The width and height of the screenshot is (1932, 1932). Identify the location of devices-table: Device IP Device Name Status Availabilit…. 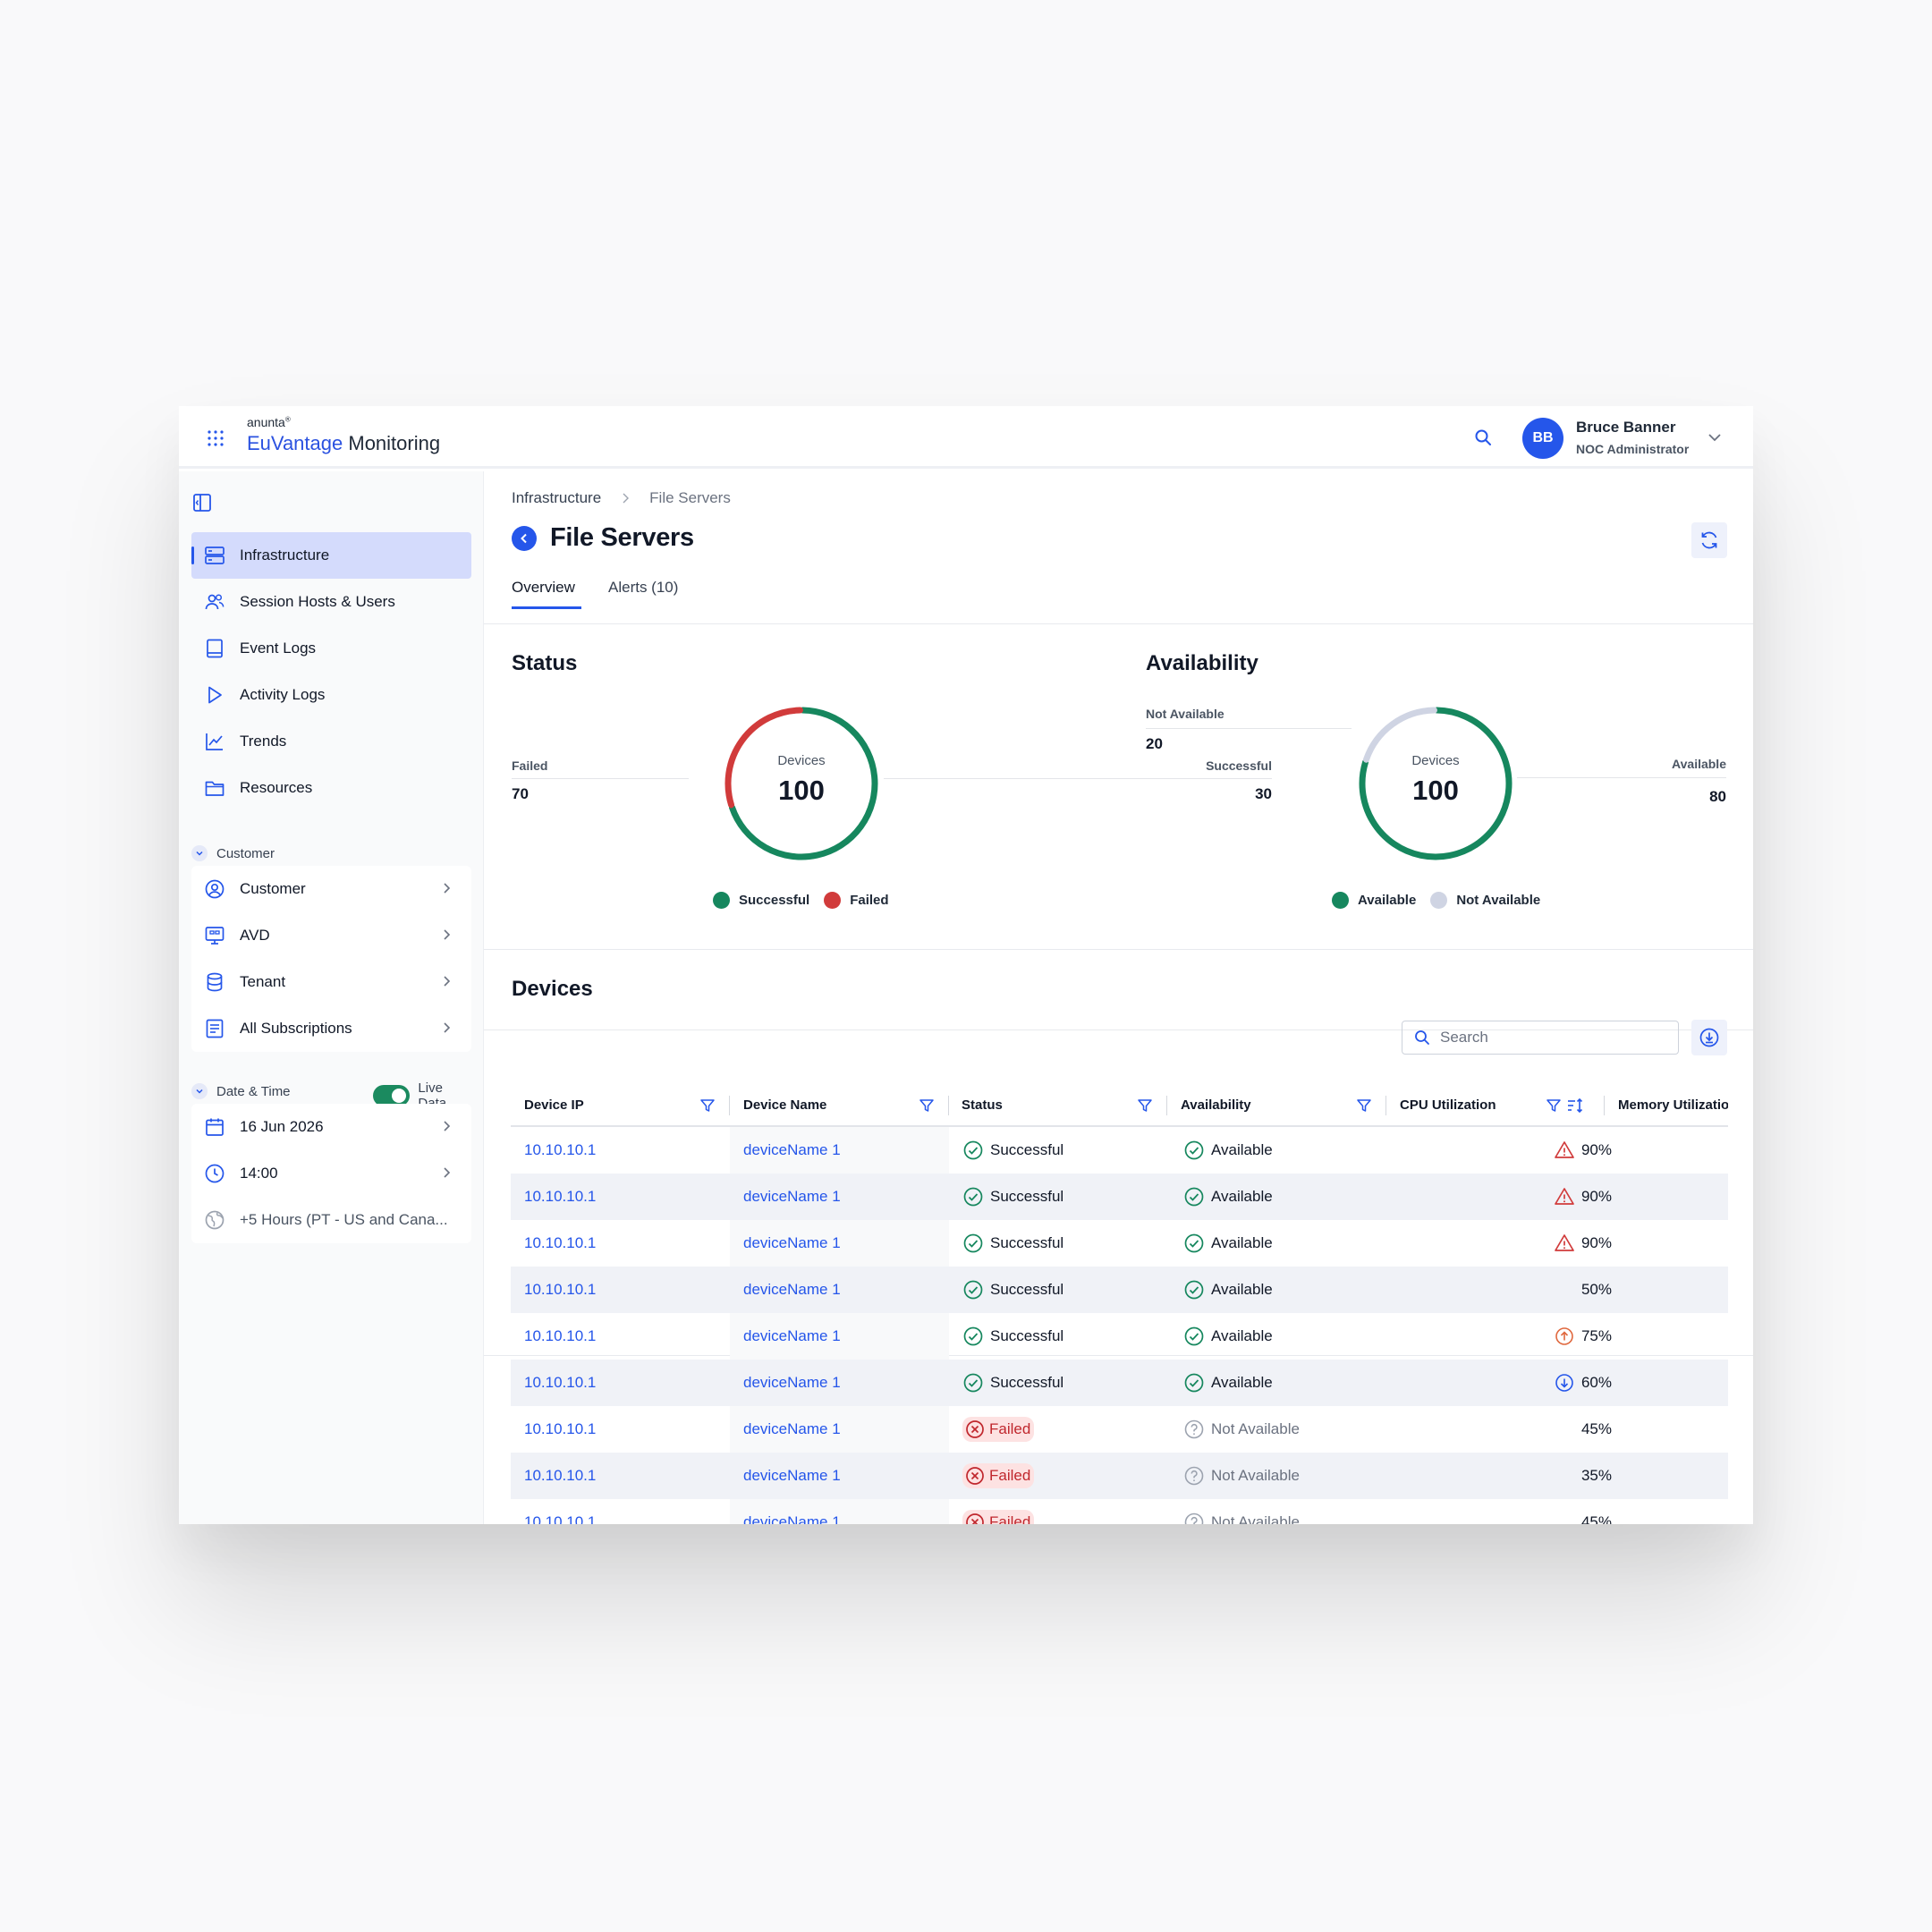
(1119, 1304).